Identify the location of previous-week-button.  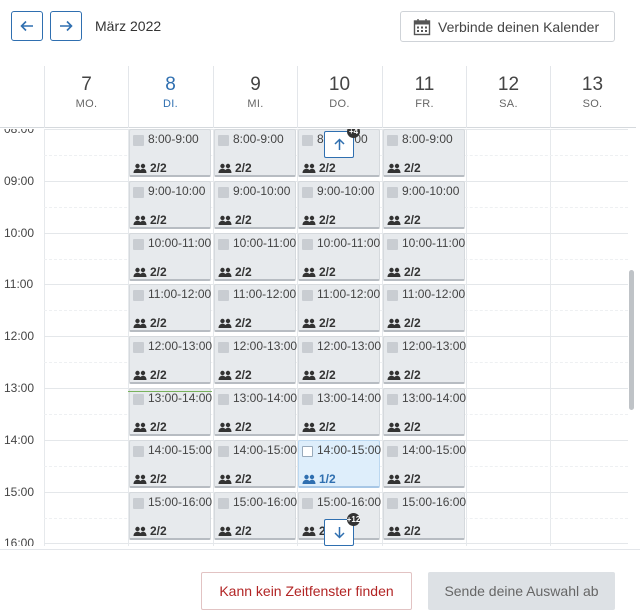
(27, 26).